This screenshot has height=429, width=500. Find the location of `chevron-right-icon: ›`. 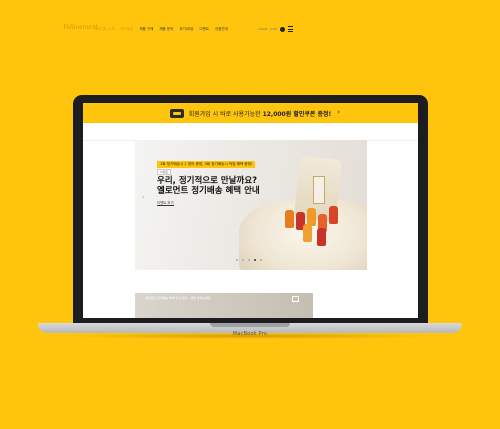

chevron-right-icon: › is located at coordinates (338, 112).